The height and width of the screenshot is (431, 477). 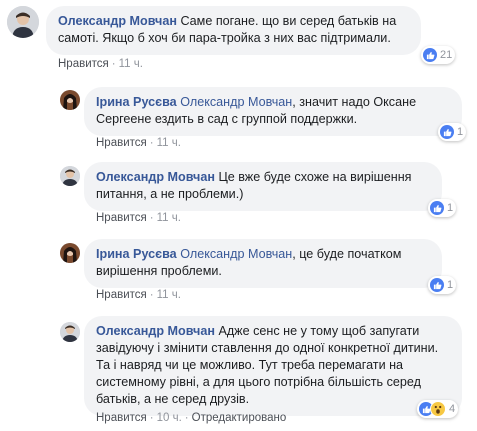 What do you see at coordinates (446, 55) in the screenshot?
I see `reaction-count: 21` at bounding box center [446, 55].